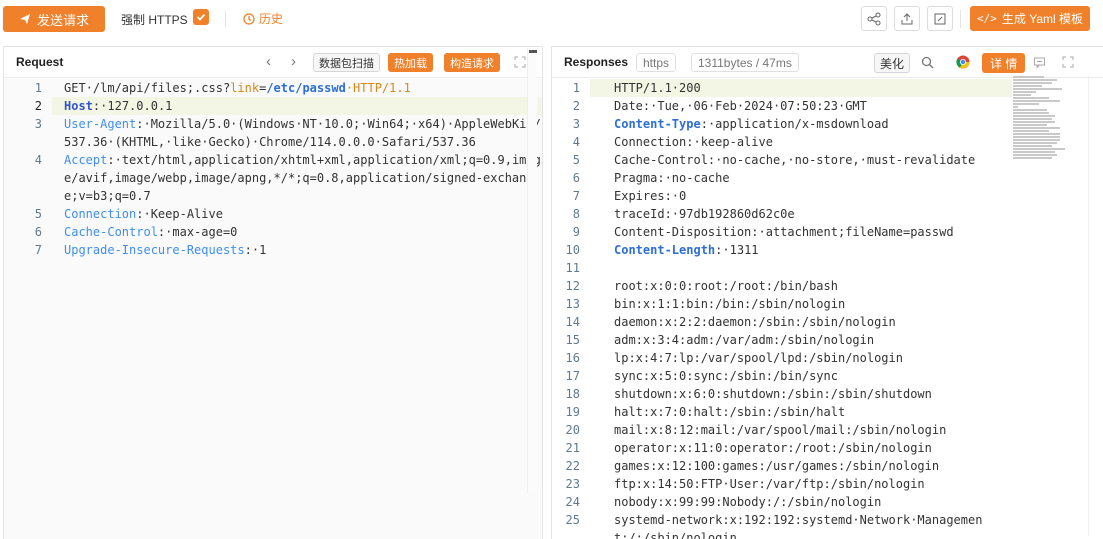 This screenshot has width=1103, height=539. I want to click on edit-button, so click(940, 18).